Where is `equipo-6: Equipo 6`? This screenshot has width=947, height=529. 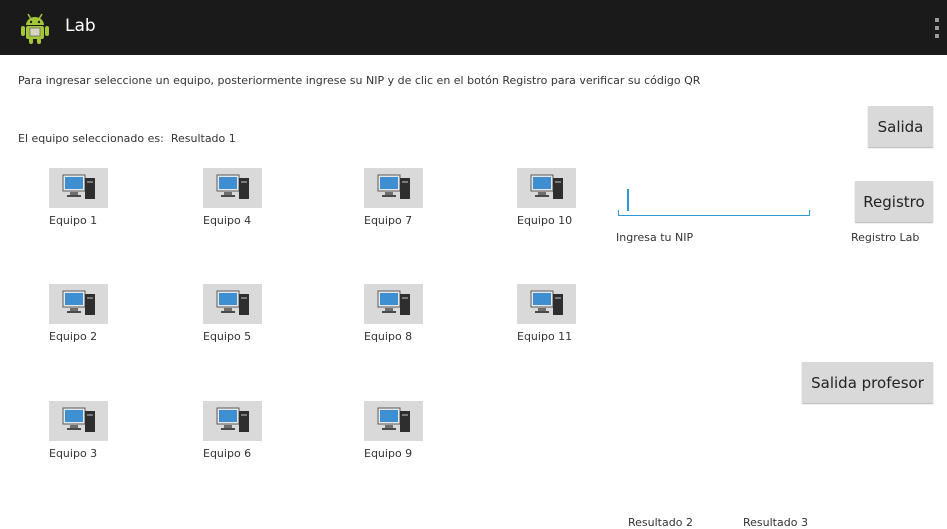
equipo-6: Equipo 6 is located at coordinates (234, 430).